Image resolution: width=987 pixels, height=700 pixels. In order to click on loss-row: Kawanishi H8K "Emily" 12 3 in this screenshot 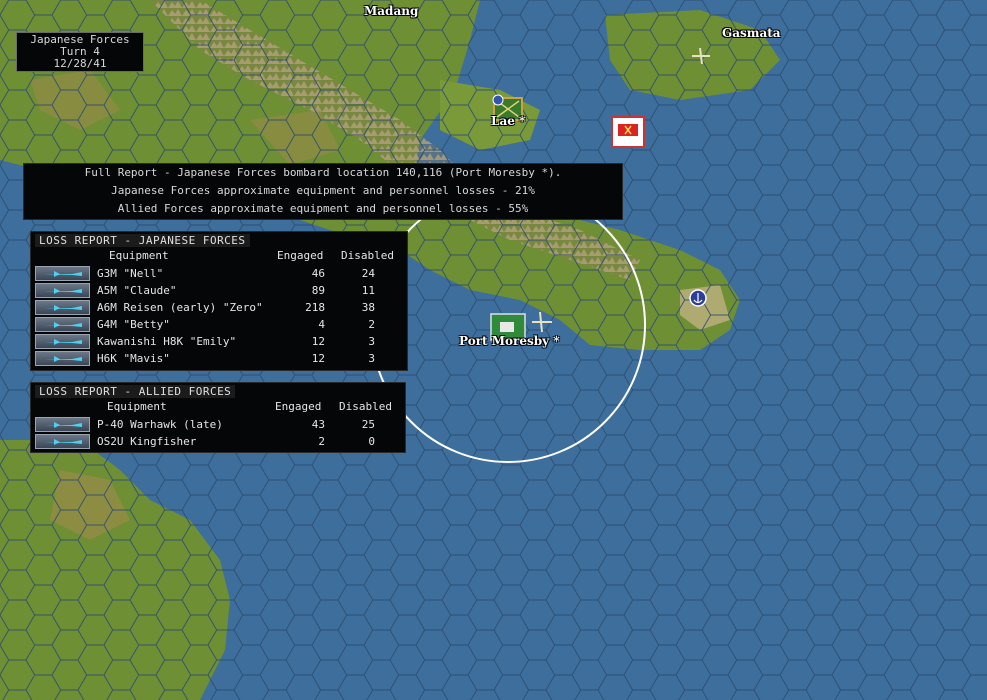, I will do `click(220, 342)`.